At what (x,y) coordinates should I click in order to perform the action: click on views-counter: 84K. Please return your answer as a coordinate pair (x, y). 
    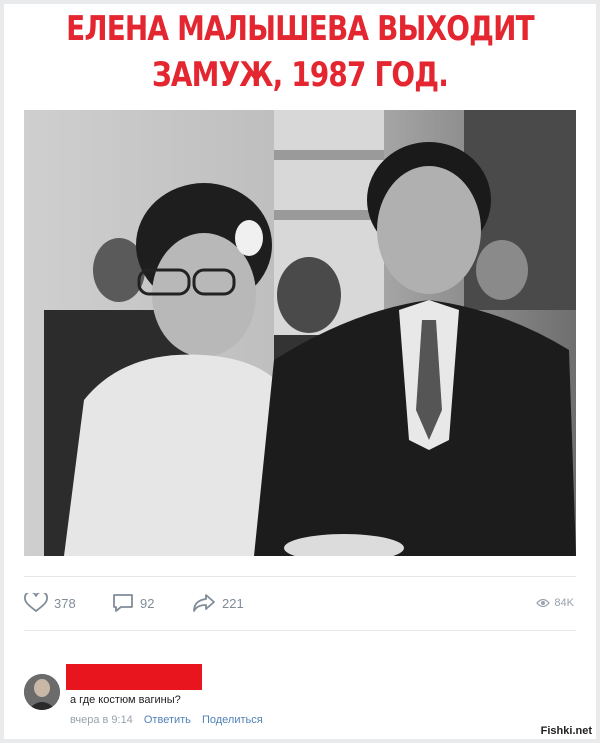
    Looking at the image, I should click on (555, 603).